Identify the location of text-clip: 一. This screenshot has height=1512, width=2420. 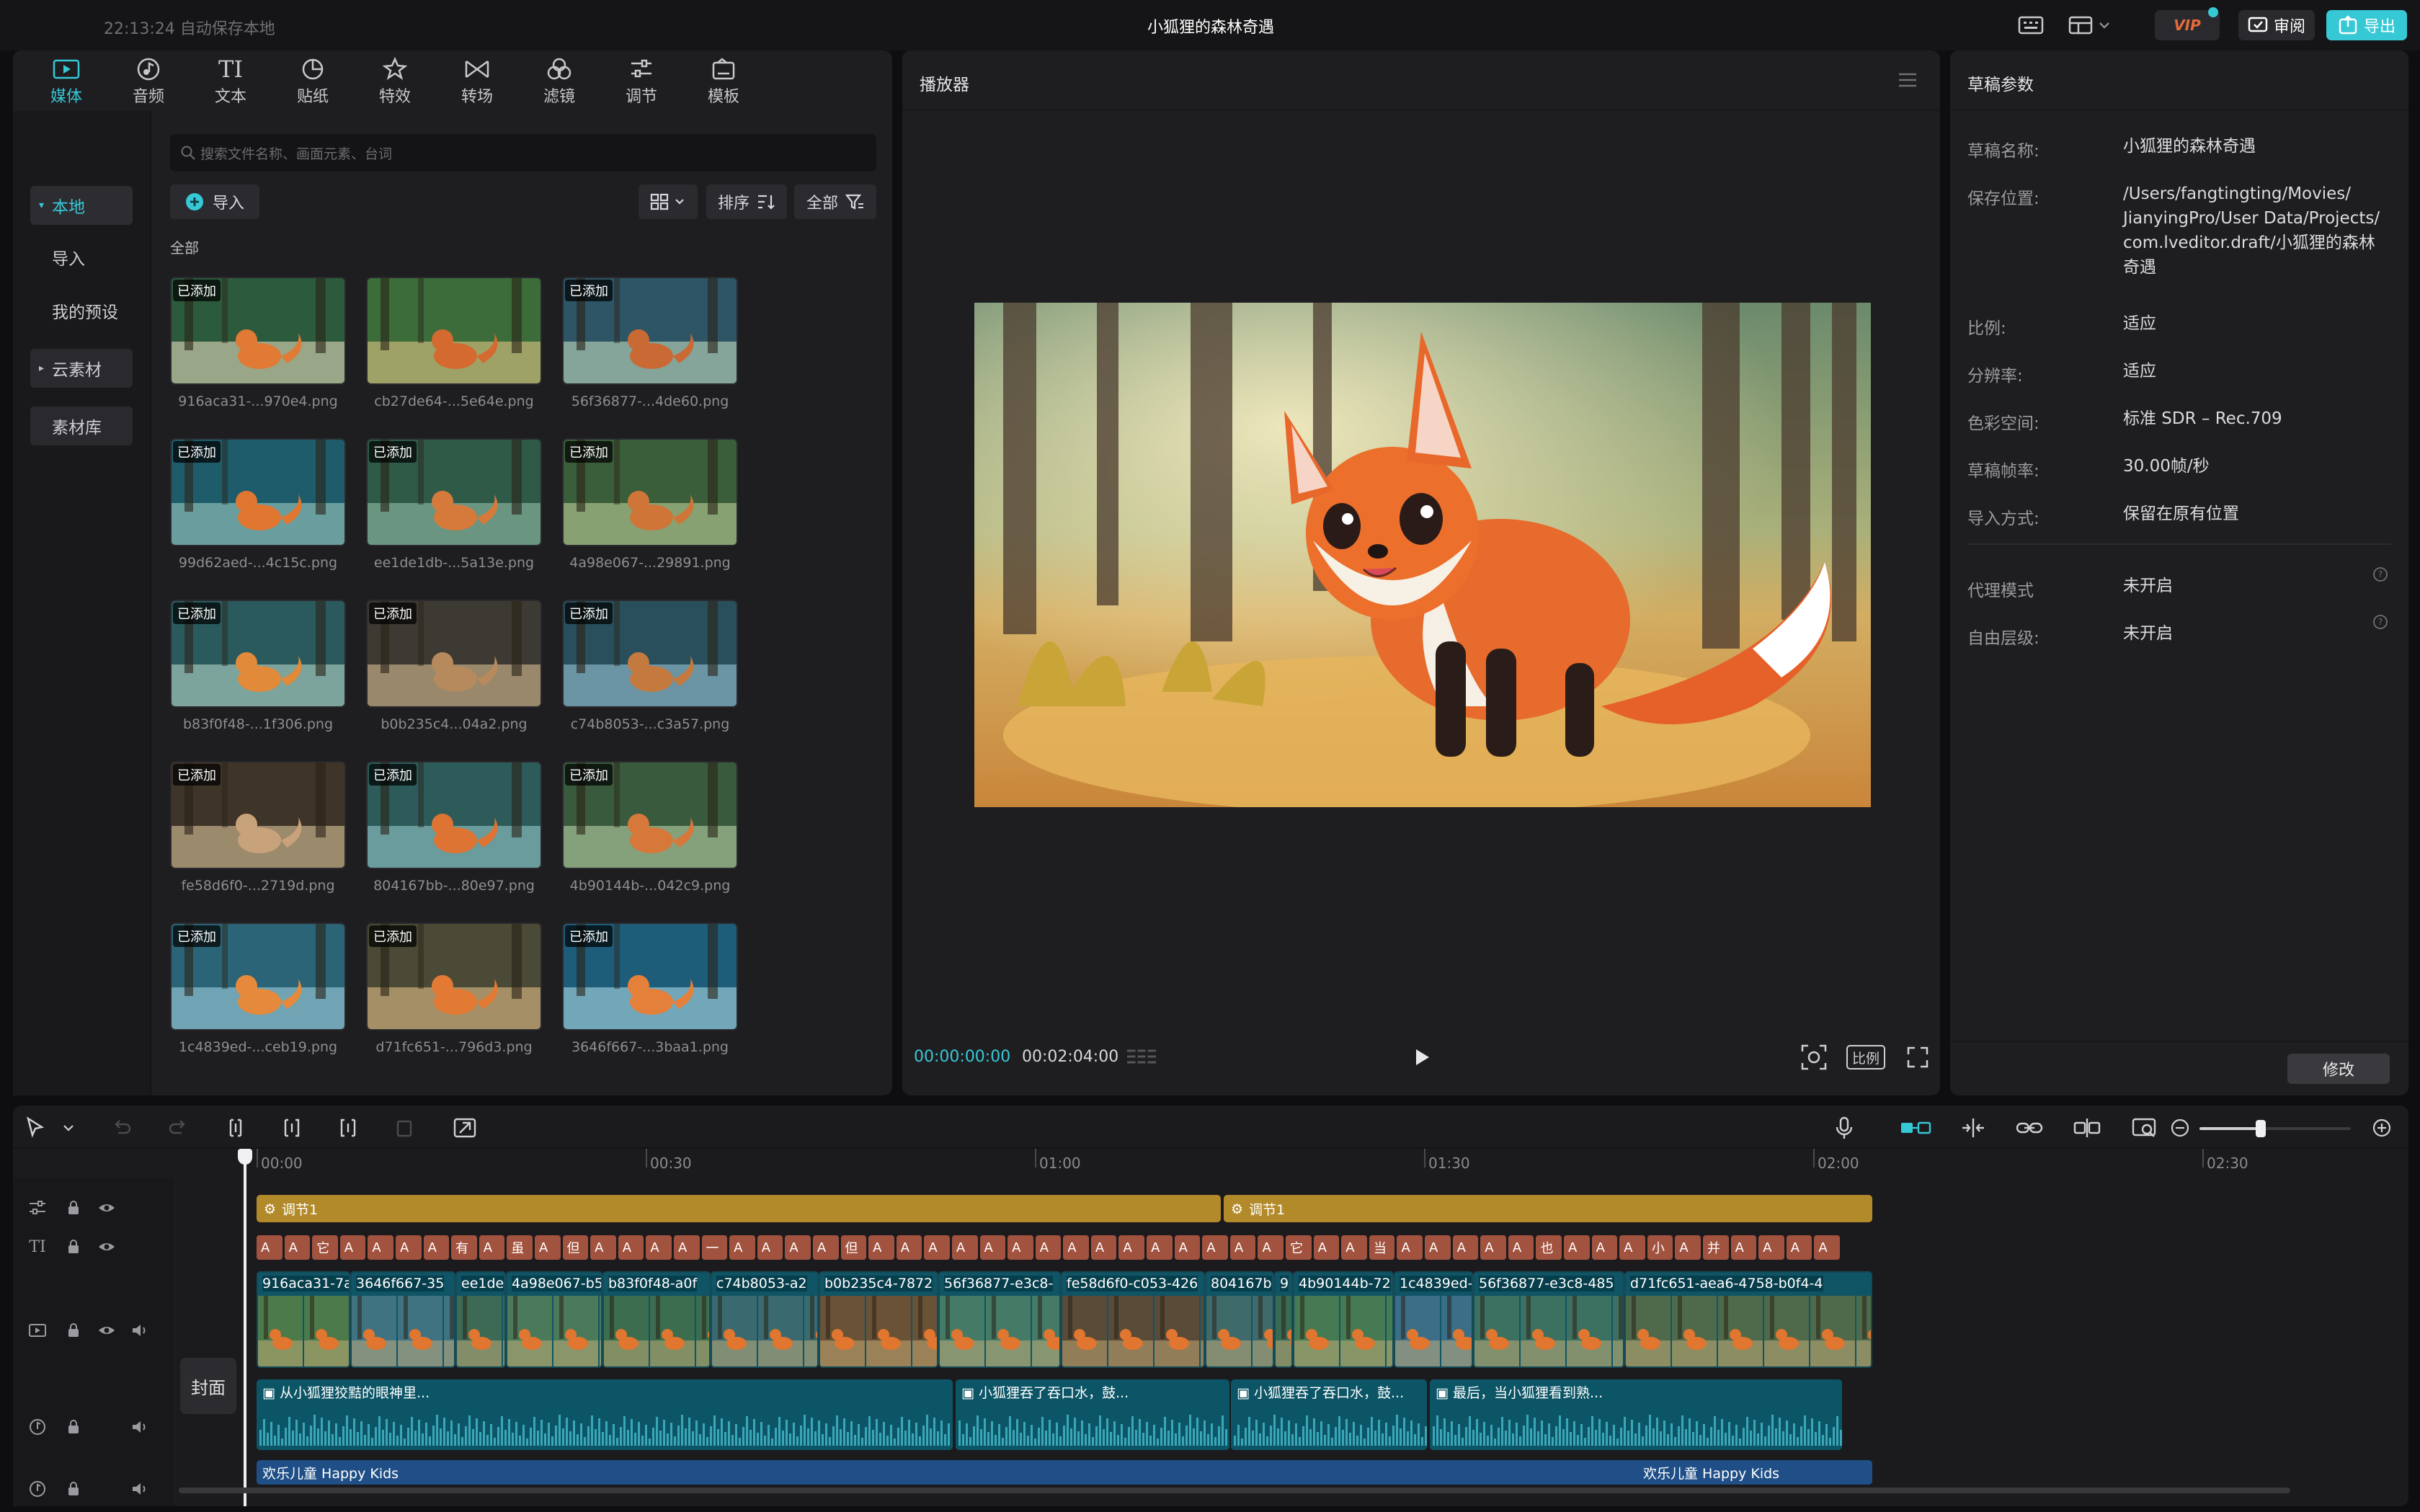
(714, 1248).